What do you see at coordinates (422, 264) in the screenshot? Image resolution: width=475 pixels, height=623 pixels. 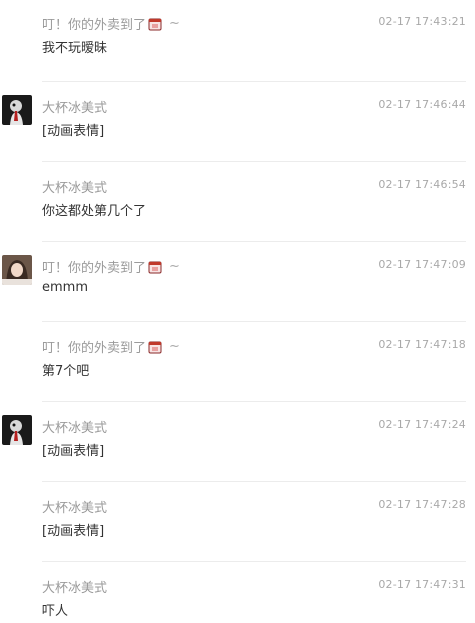 I see `message-timestamp: 02-17 17:47:09` at bounding box center [422, 264].